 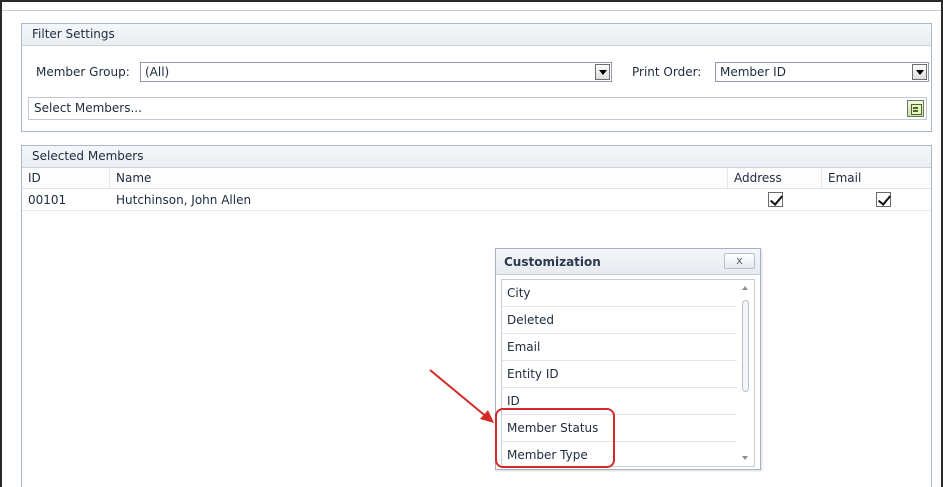 What do you see at coordinates (184, 200) in the screenshot?
I see `member-name-cell: Hutchinson, John Allen` at bounding box center [184, 200].